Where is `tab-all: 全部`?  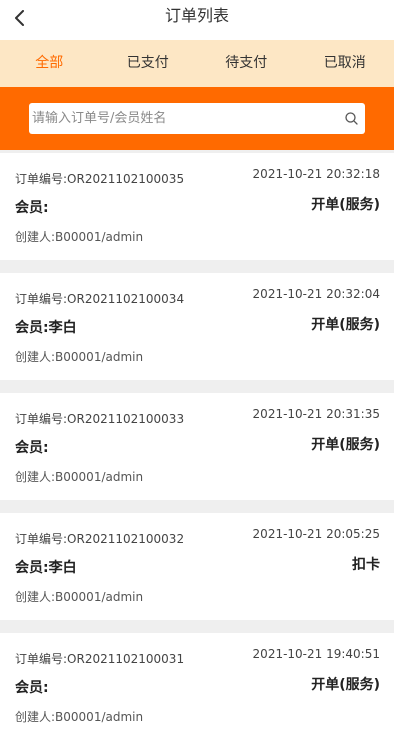
tab-all: 全部 is located at coordinates (49, 63).